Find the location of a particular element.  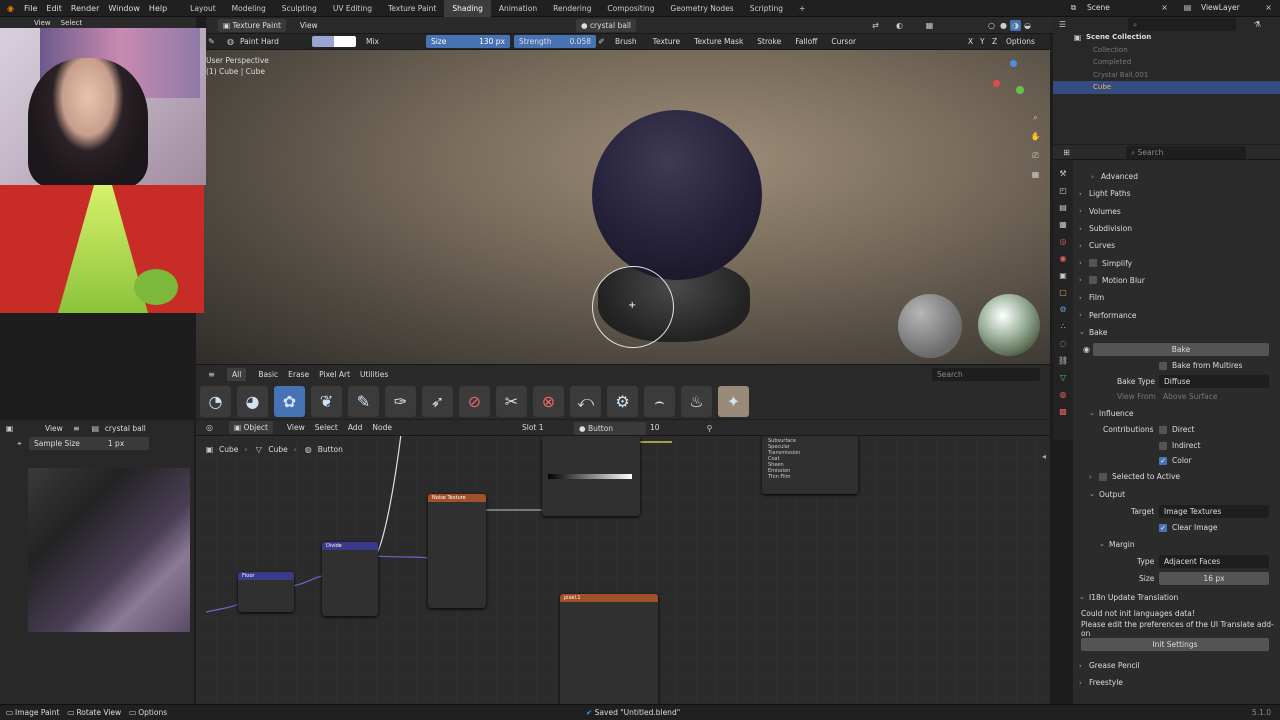

menu-falloff: Falloff is located at coordinates (806, 41).